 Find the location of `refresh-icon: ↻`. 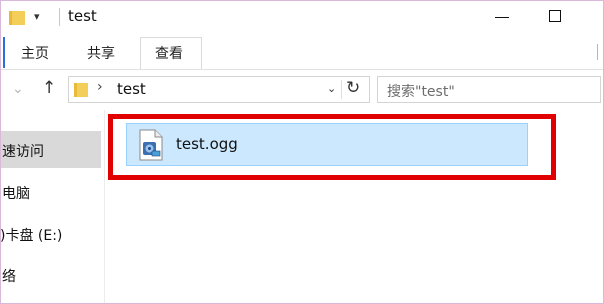

refresh-icon: ↻ is located at coordinates (353, 88).